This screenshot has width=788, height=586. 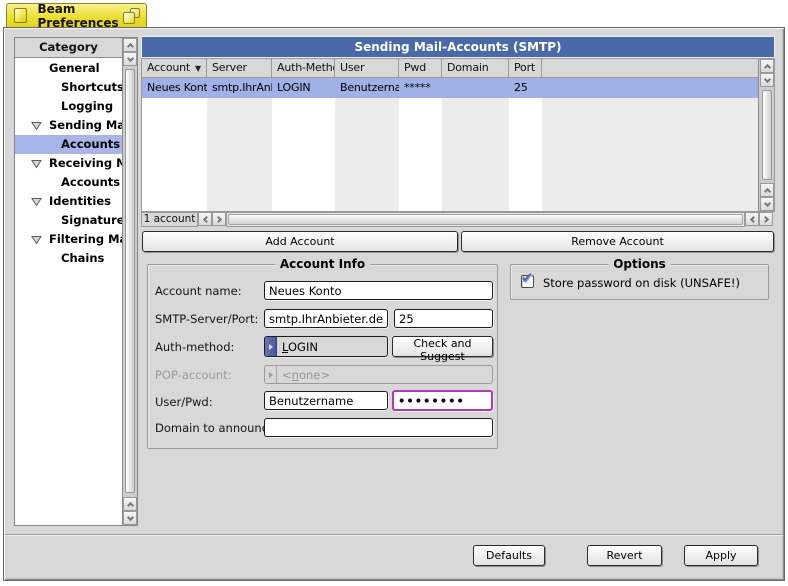 What do you see at coordinates (239, 68) in the screenshot?
I see `column-header-server: Server` at bounding box center [239, 68].